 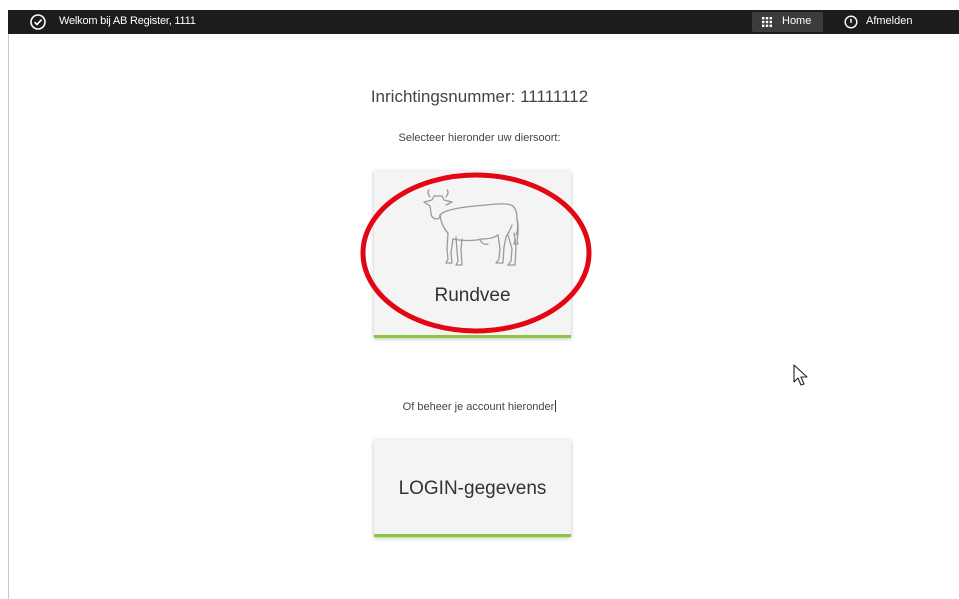 I want to click on logout-label: Afmelden, so click(x=889, y=21).